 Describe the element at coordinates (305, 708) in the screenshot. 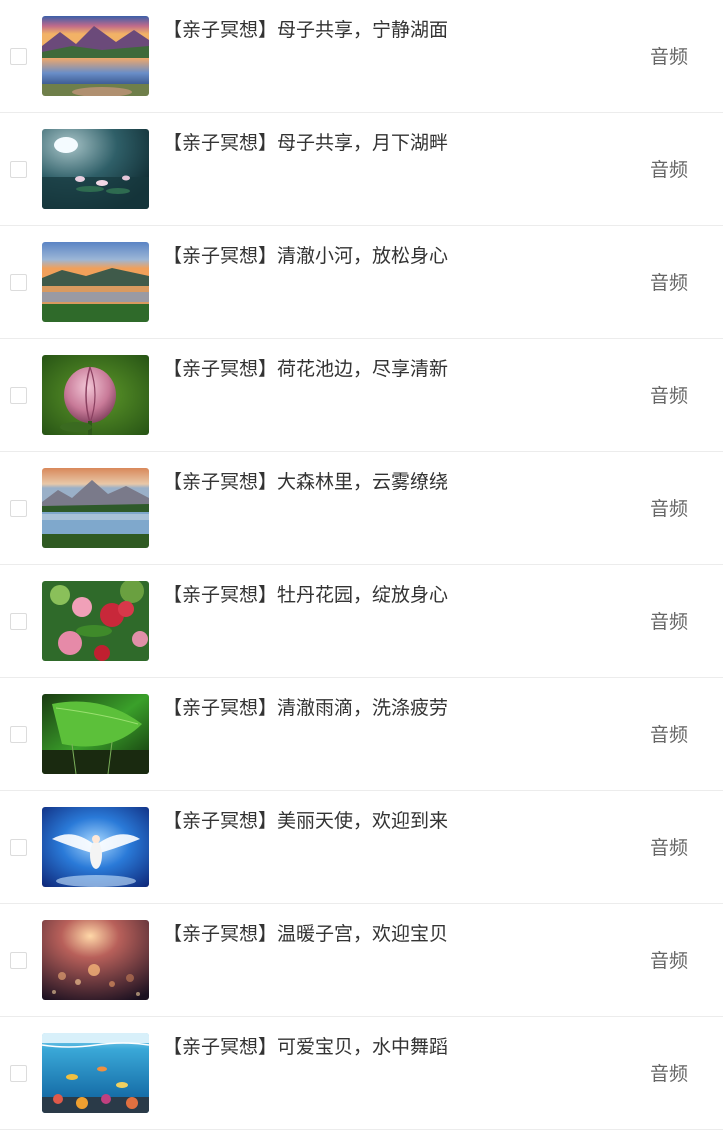

I see `item-title: 【亲子冥想】清澈雨滴，洗涤疲劳` at that location.